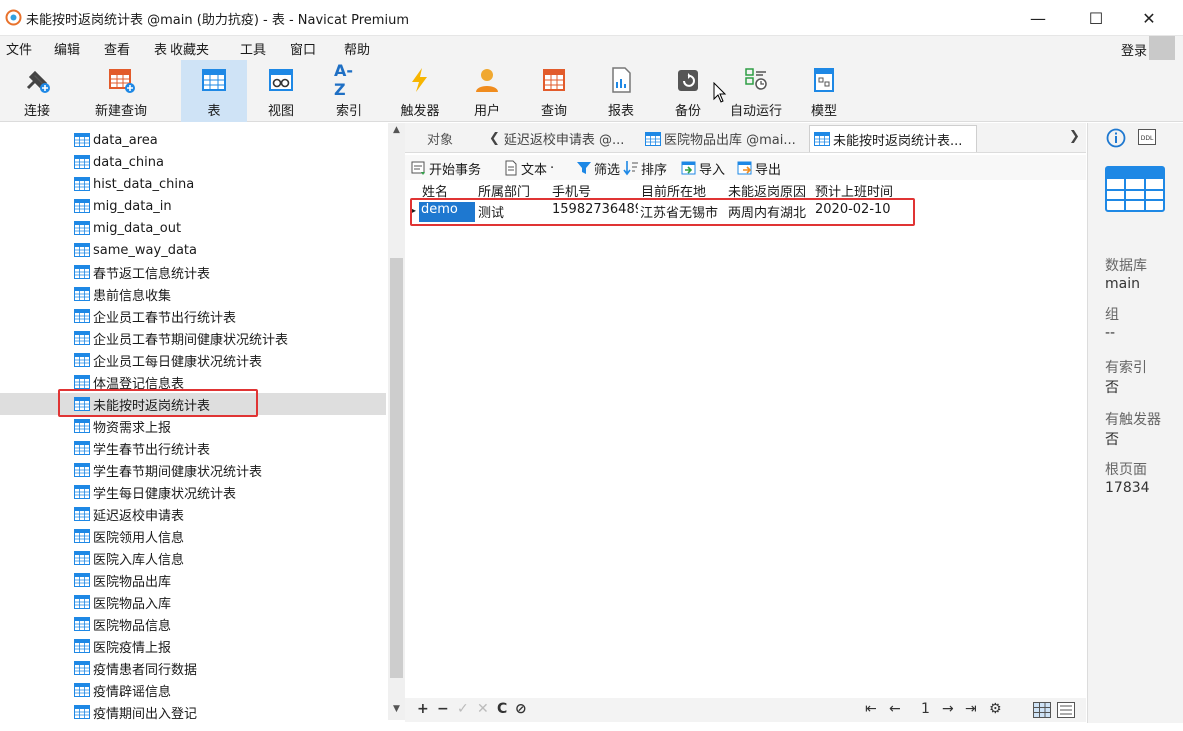 This screenshot has width=1183, height=731. Describe the element at coordinates (19, 48) in the screenshot. I see `menu-file: 文件` at that location.